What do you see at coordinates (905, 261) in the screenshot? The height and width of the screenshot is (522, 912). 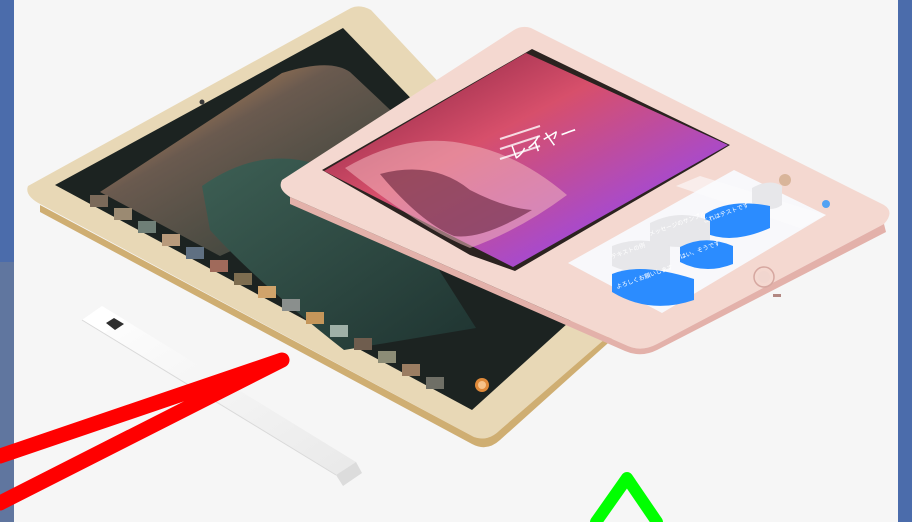 I see `right-edge` at bounding box center [905, 261].